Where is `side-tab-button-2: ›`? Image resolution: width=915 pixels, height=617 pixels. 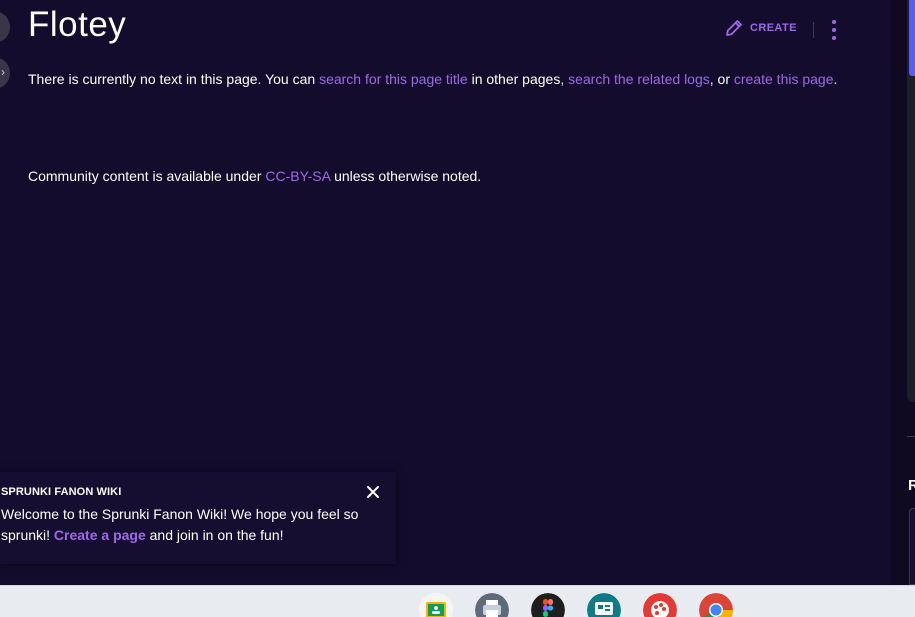 side-tab-button-2: › is located at coordinates (5, 73).